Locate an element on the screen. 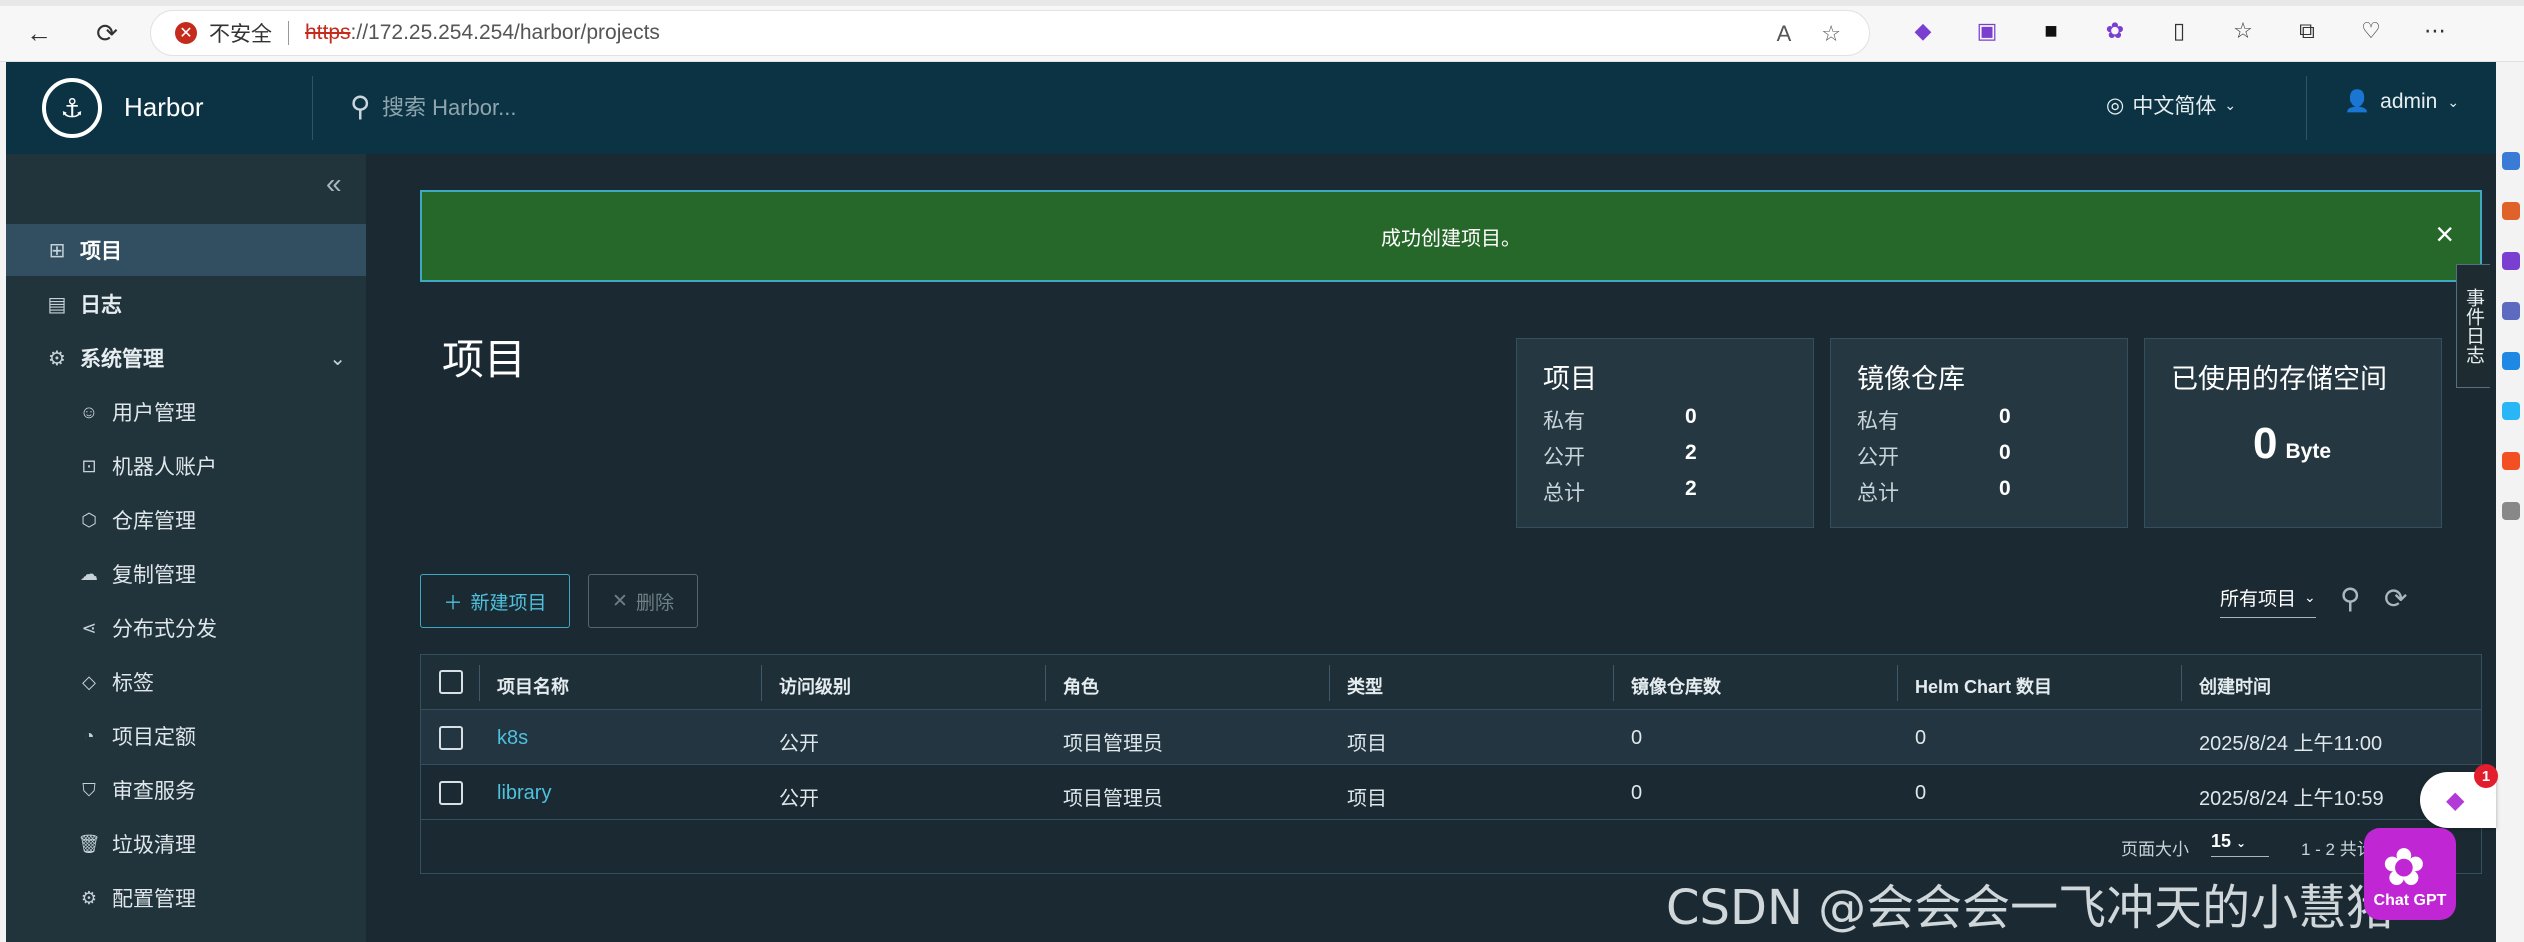 Image resolution: width=2524 pixels, height=942 pixels. role: 项目管理员 is located at coordinates (1113, 799).